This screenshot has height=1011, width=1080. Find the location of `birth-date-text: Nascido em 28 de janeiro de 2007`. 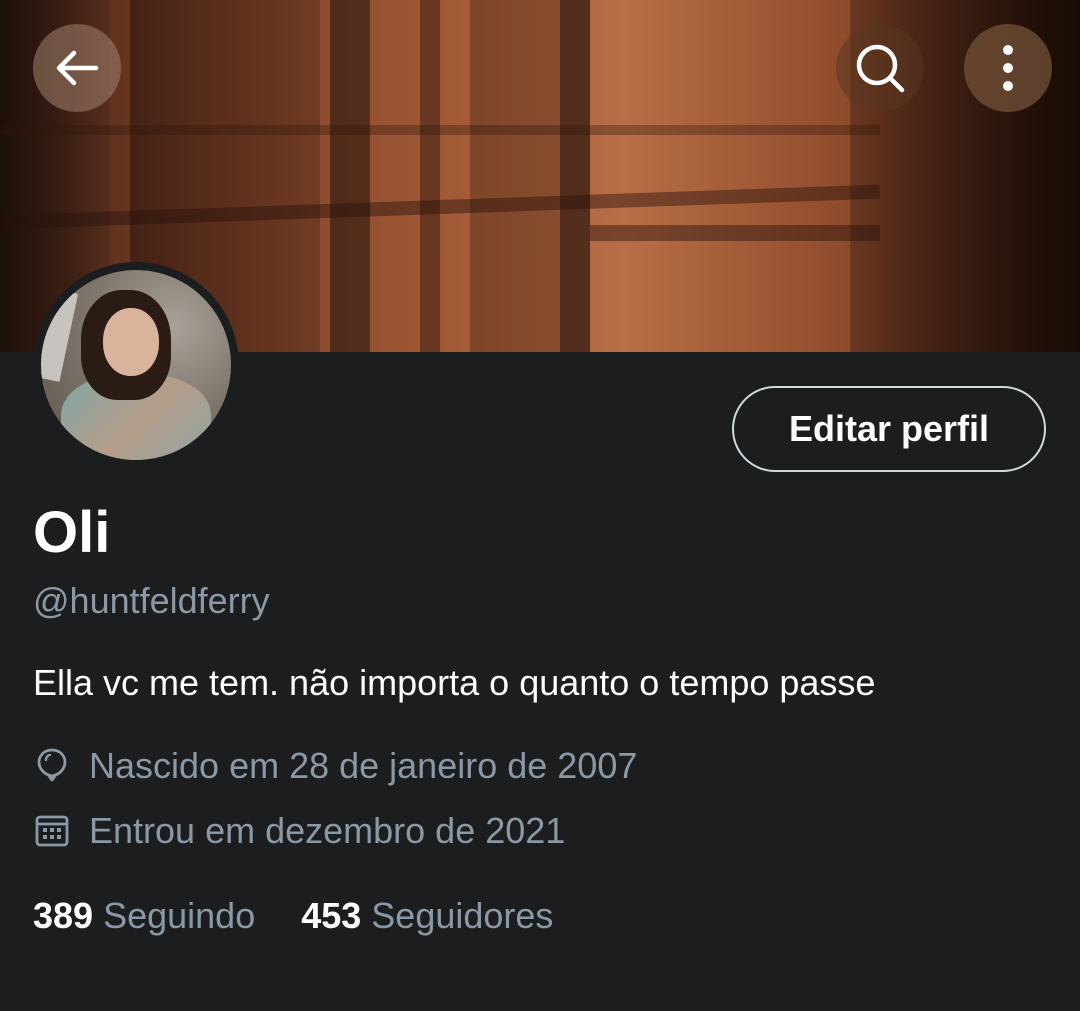

birth-date-text: Nascido em 28 de janeiro de 2007 is located at coordinates (363, 765).